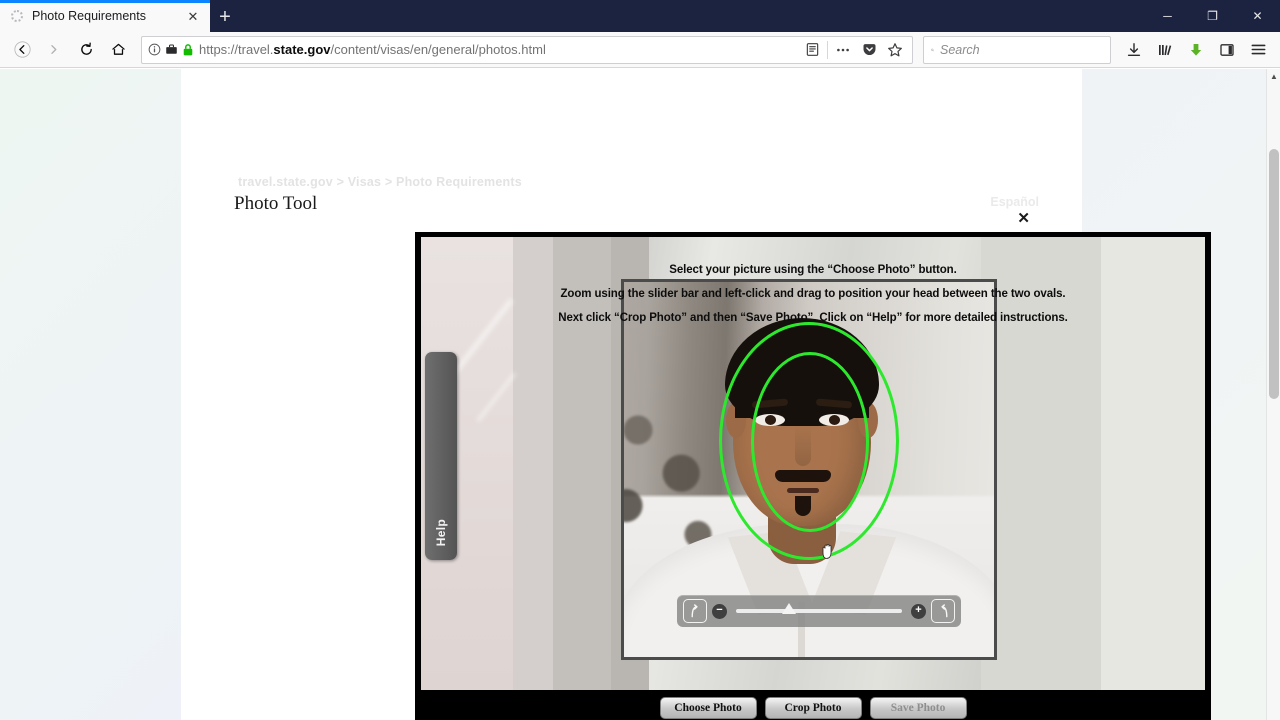  Describe the element at coordinates (154, 49) in the screenshot. I see `info-icon` at that location.